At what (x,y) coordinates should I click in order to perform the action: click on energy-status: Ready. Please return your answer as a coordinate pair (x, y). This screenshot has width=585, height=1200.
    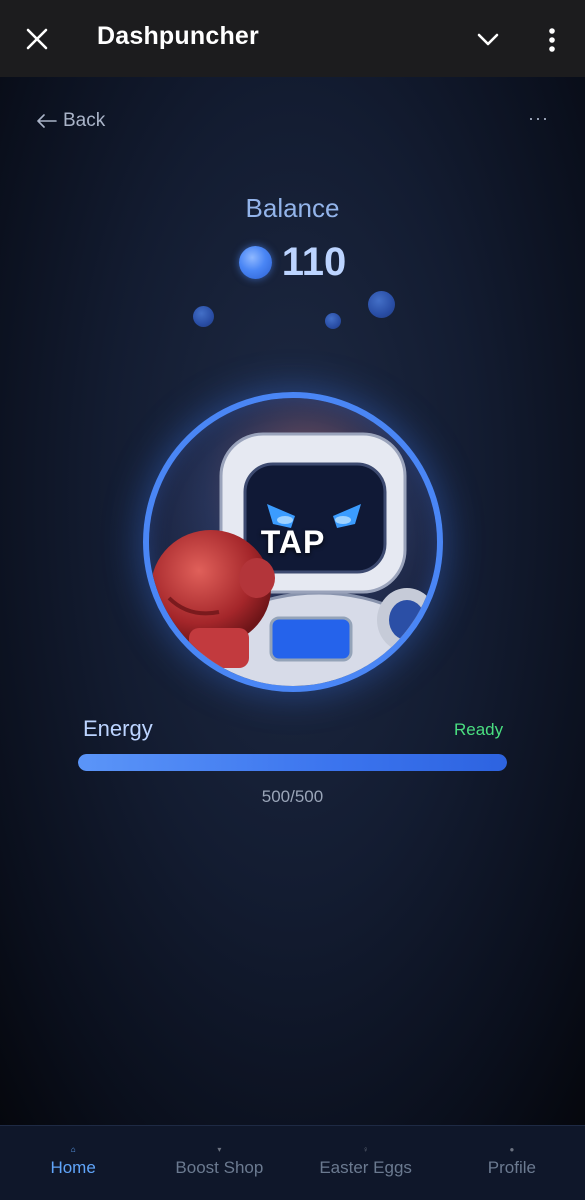
    Looking at the image, I should click on (479, 729).